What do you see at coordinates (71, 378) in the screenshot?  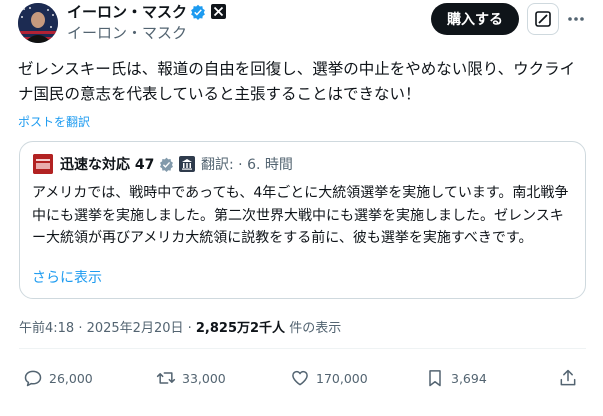 I see `reply-count: 26,000` at bounding box center [71, 378].